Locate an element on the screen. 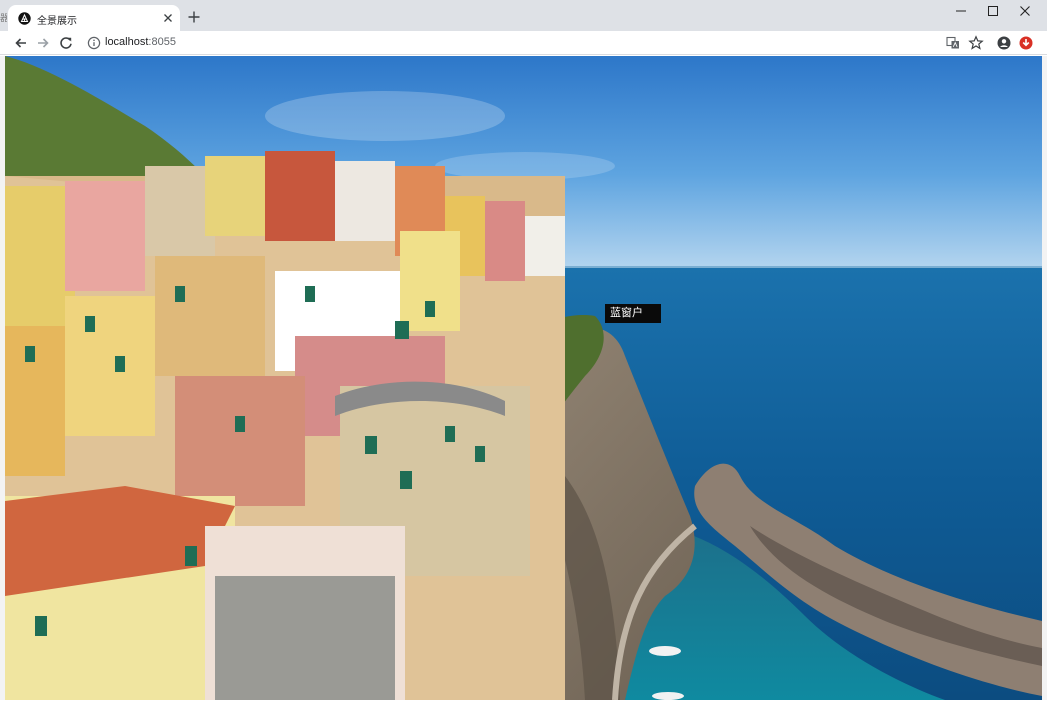 This screenshot has width=1047, height=705. url-text: localhost:8055 is located at coordinates (140, 42).